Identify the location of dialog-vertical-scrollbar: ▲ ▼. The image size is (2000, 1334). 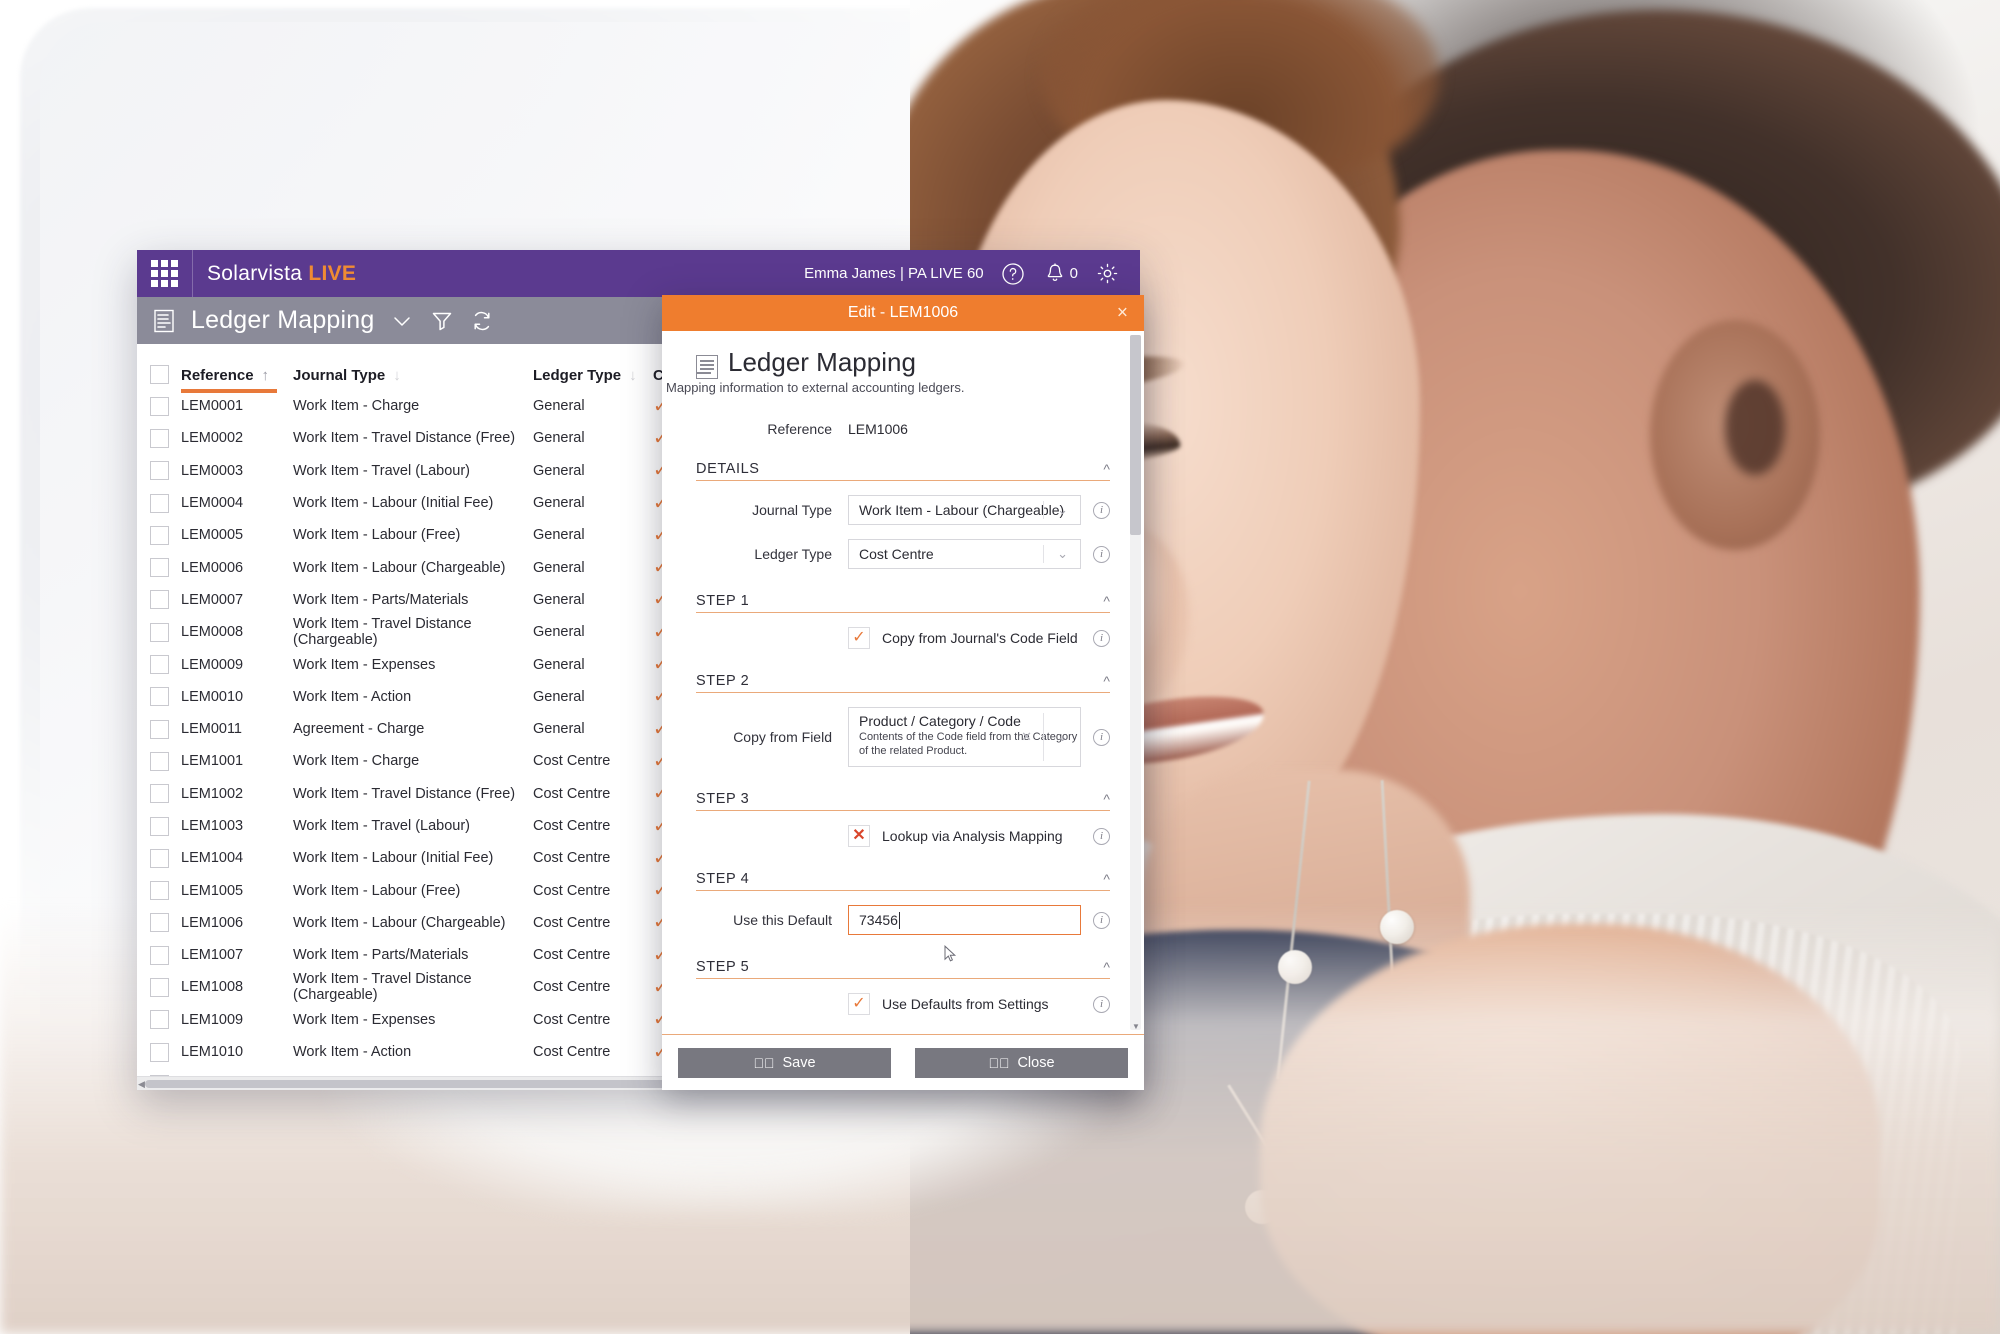
(1135, 682).